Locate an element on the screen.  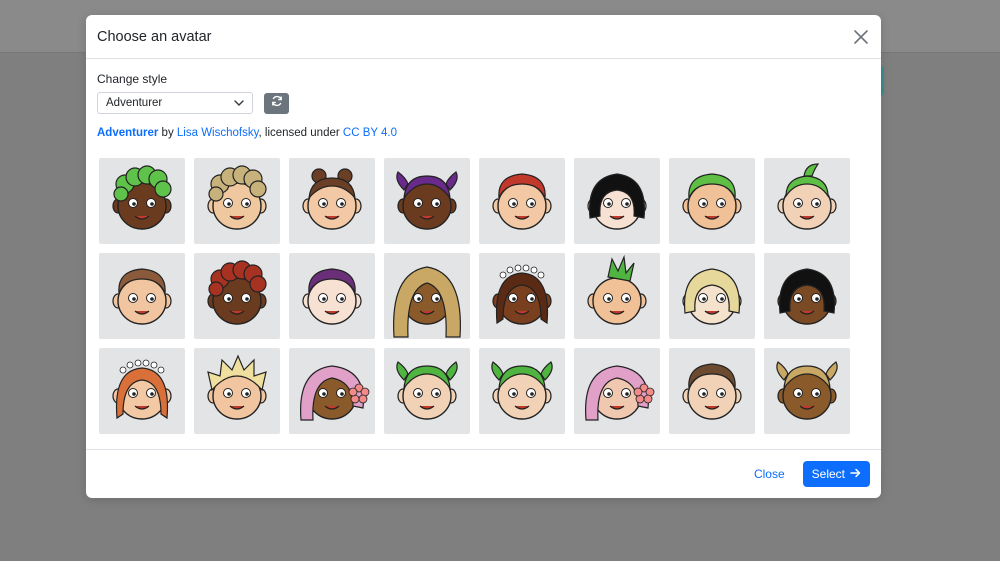
credit-licensed: , licensed under is located at coordinates (300, 133).